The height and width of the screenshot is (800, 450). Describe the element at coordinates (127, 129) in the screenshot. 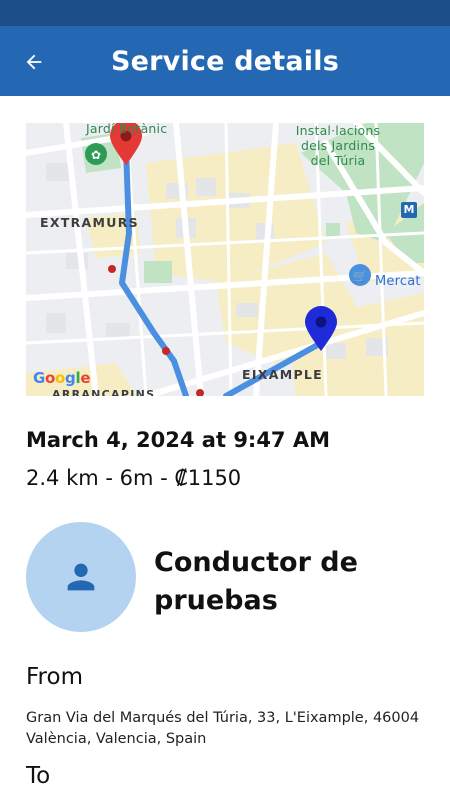

I see `map-label-jardi-botanic: Jardí Botànic` at that location.